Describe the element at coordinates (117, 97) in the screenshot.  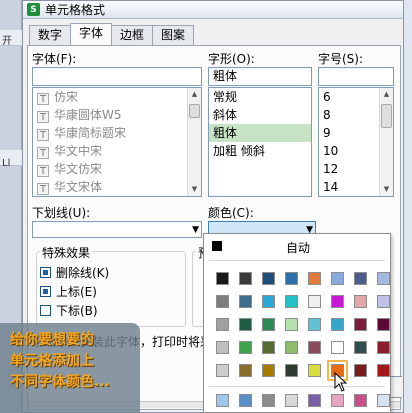
I see `font-list-item: T 仿宋` at that location.